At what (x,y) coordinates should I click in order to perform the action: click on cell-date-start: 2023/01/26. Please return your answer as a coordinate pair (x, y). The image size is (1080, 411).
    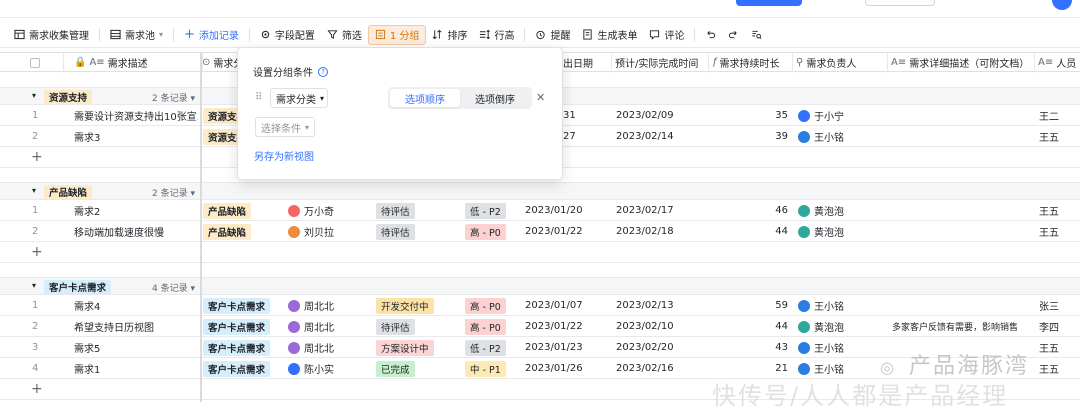
    Looking at the image, I should click on (565, 368).